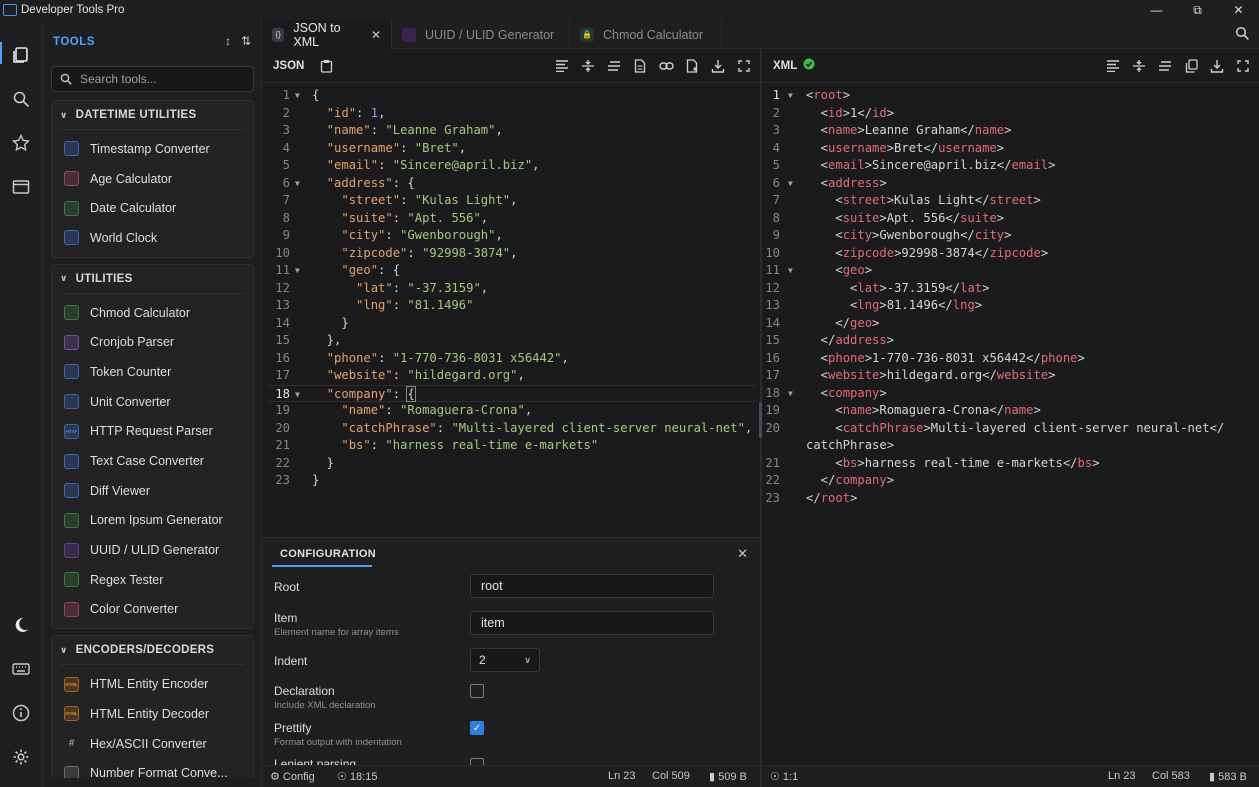 This screenshot has height=787, width=1259. Describe the element at coordinates (152, 342) in the screenshot. I see `sidebar-item: Cronjob Parser` at that location.